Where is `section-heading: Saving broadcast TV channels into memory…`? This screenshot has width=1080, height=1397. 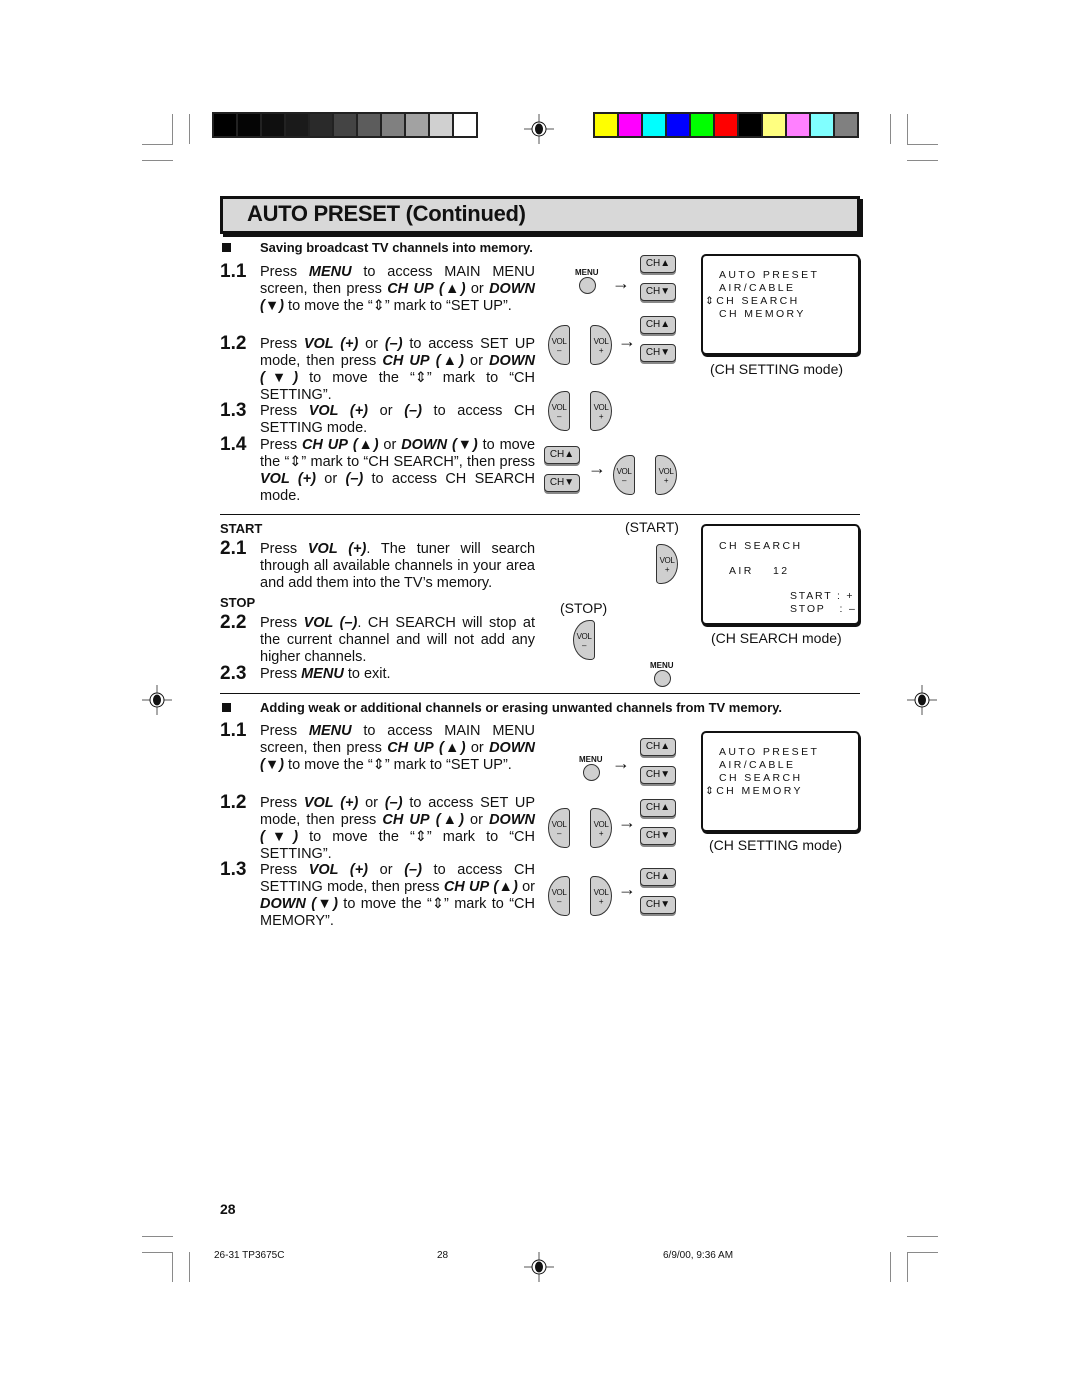 section-heading: Saving broadcast TV channels into memory… is located at coordinates (396, 247).